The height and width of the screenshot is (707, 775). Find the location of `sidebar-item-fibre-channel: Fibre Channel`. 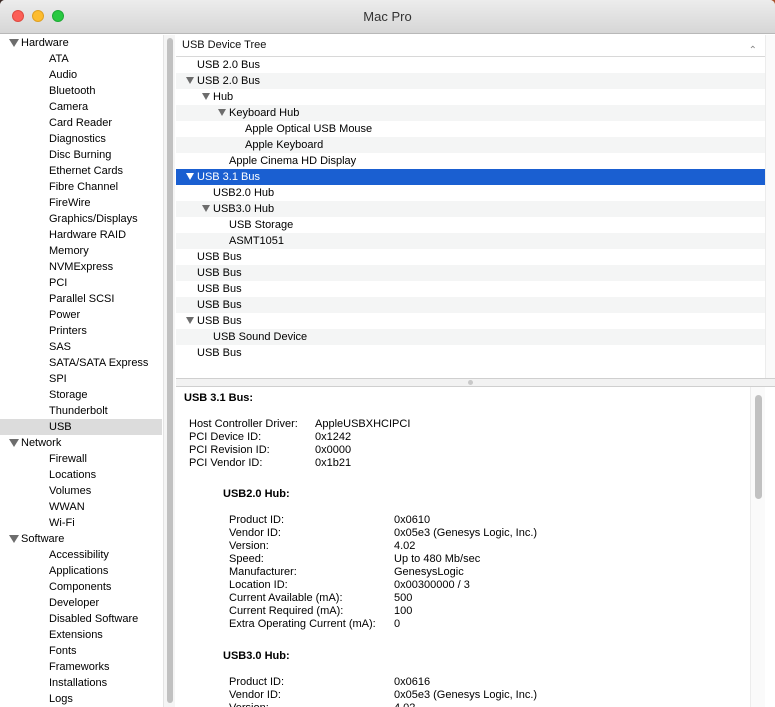

sidebar-item-fibre-channel: Fibre Channel is located at coordinates (81, 187).